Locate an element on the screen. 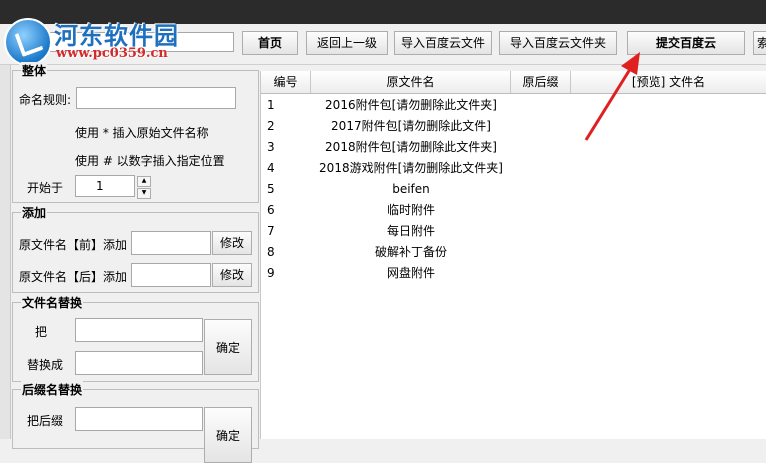  overall-title: 整体 is located at coordinates (34, 70).